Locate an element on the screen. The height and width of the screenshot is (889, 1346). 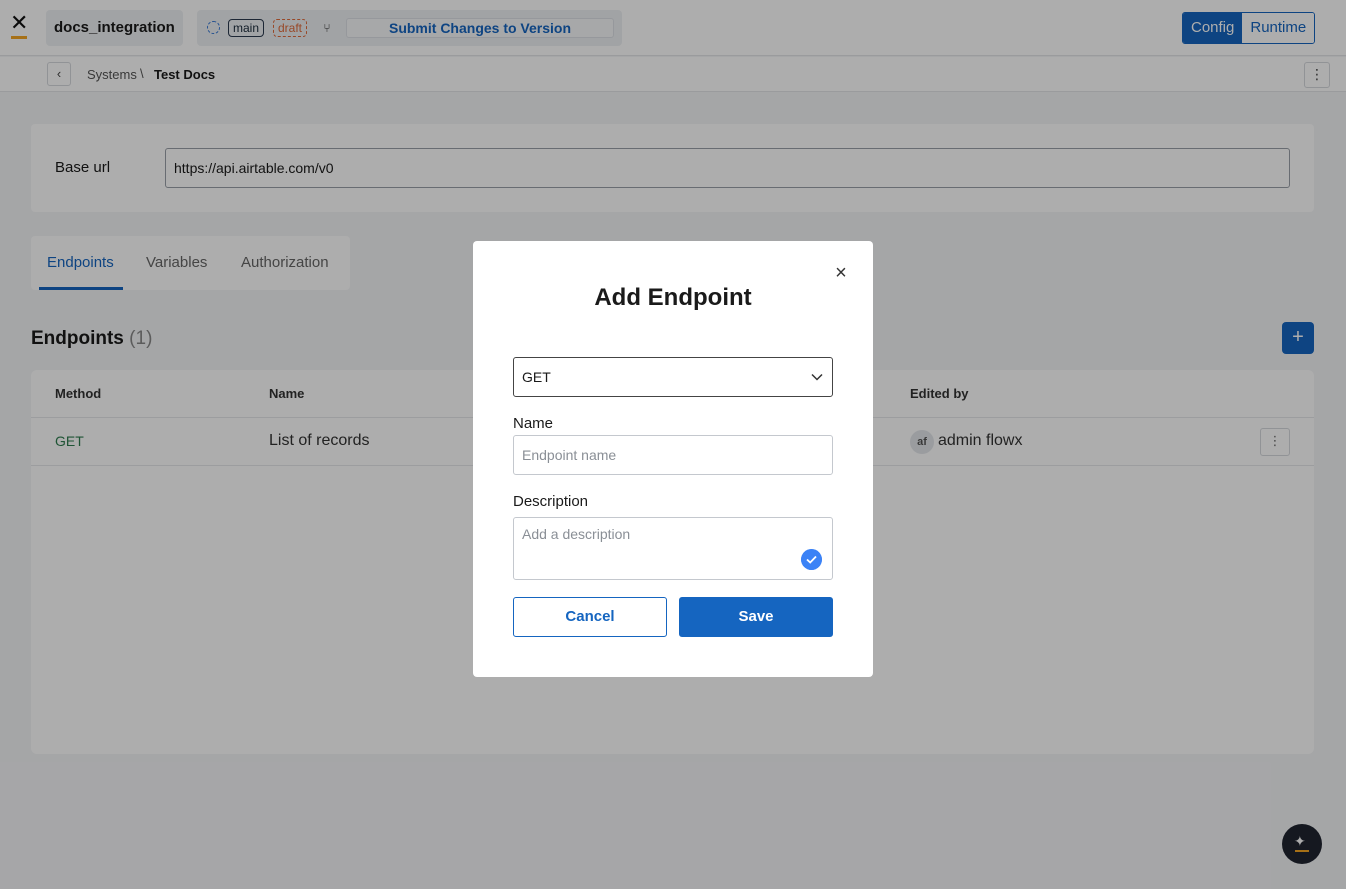
save-button: Save is located at coordinates (756, 617).